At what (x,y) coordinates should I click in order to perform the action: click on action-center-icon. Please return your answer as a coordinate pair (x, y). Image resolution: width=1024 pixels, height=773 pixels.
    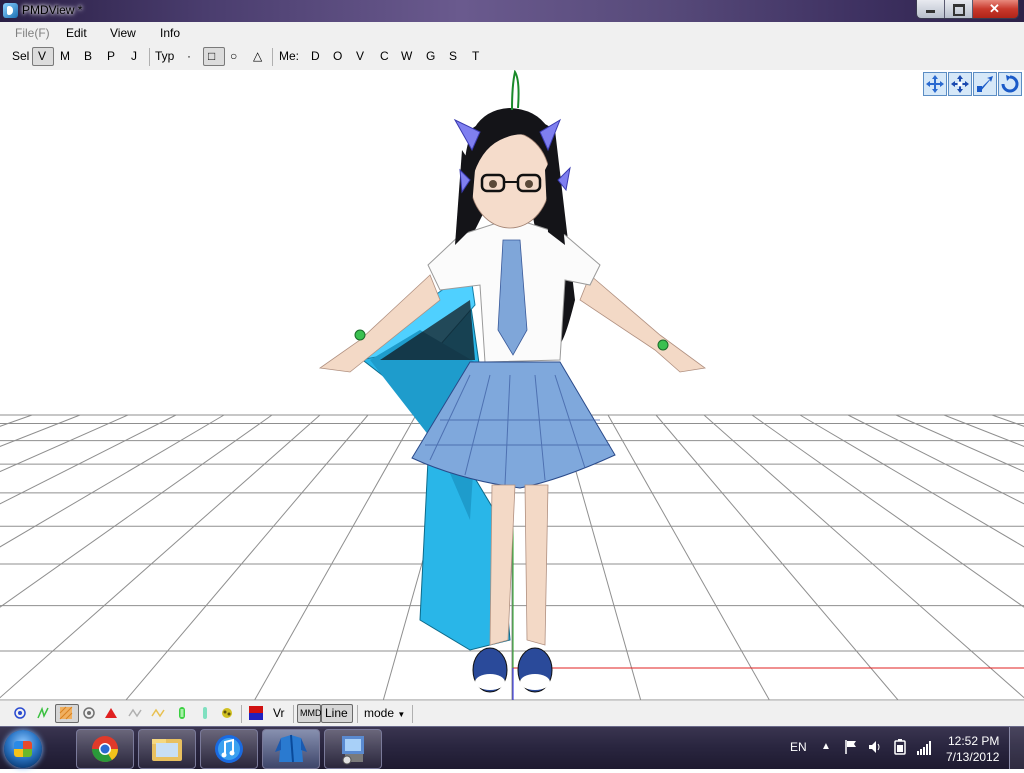
    Looking at the image, I should click on (851, 748).